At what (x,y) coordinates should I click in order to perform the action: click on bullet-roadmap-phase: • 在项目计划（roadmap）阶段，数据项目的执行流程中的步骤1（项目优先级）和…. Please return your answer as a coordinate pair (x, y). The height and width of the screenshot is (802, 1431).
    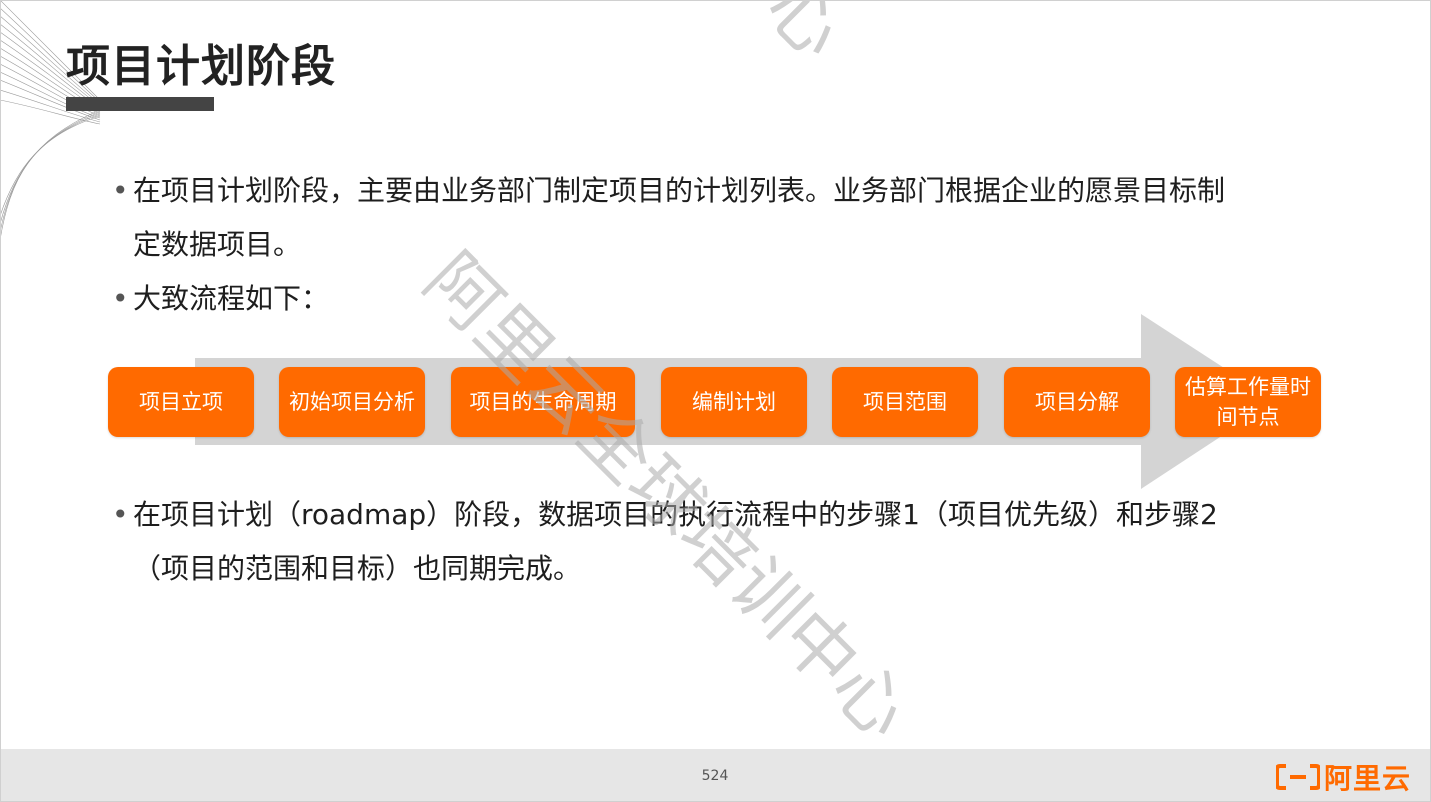
    Looking at the image, I should click on (717, 542).